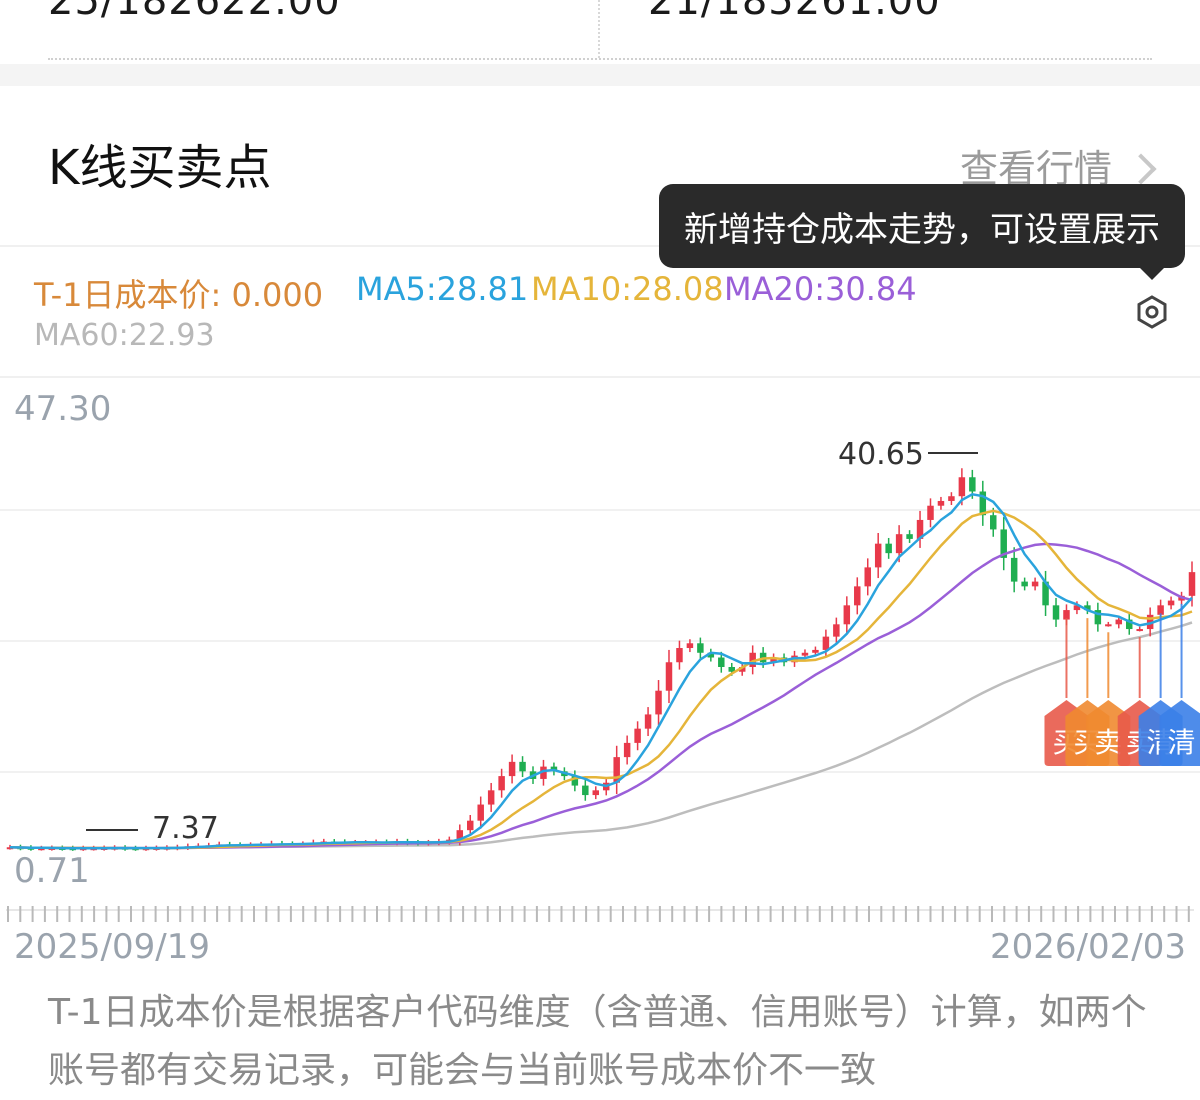  What do you see at coordinates (600, 59) in the screenshot?
I see `dotted-divider` at bounding box center [600, 59].